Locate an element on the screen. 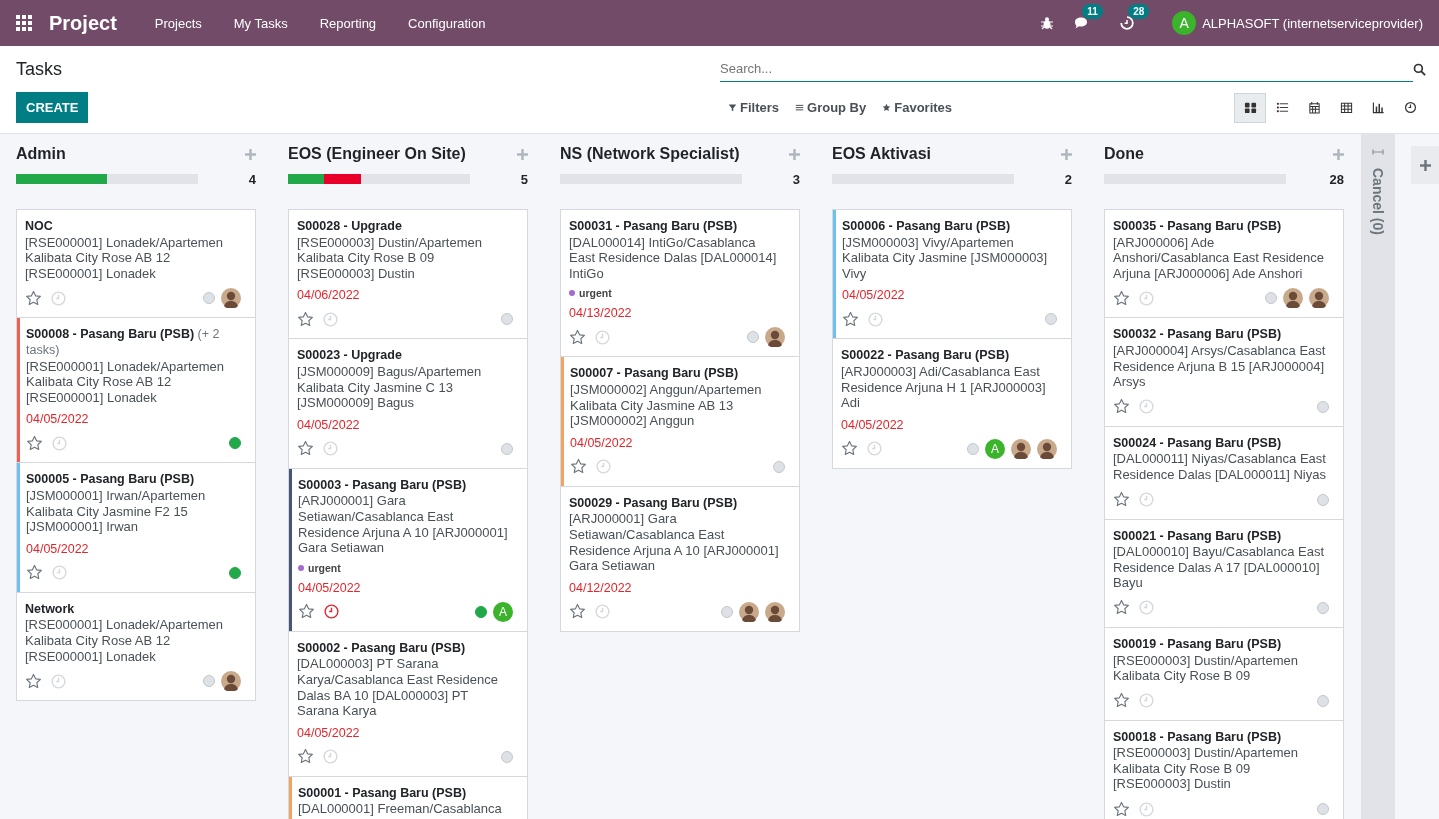  deadline-date: 04/05/2022 is located at coordinates (329, 424).